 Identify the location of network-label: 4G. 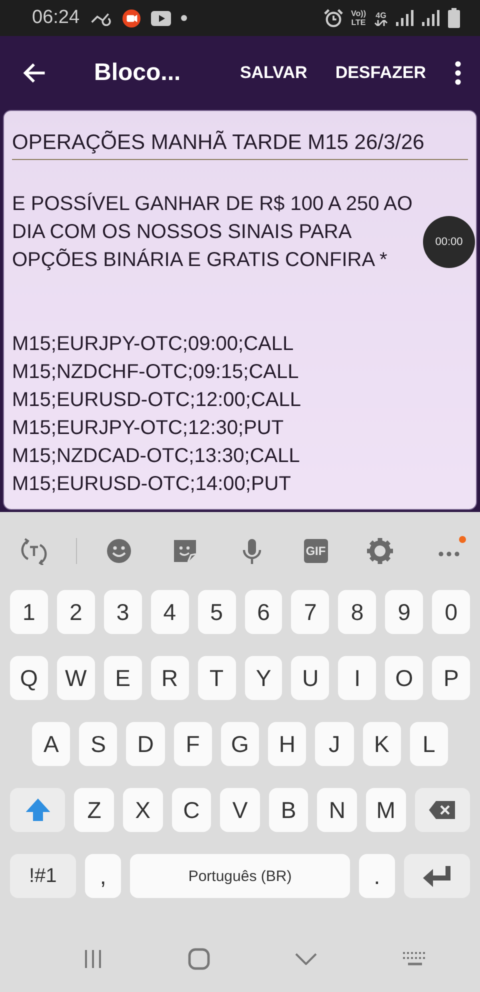
(381, 15).